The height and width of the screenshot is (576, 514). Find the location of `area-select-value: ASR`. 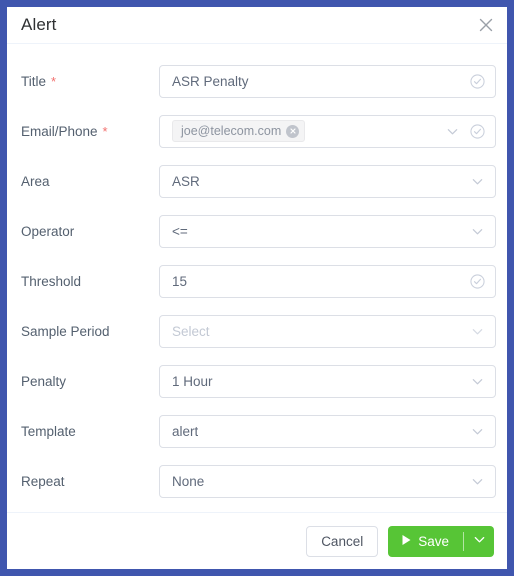

area-select-value: ASR is located at coordinates (186, 181).